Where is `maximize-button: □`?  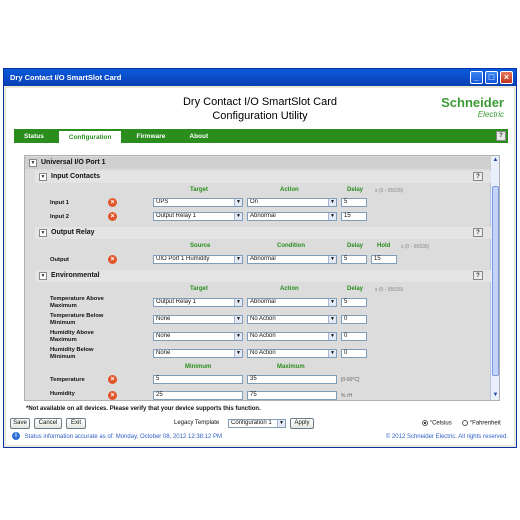
maximize-button: □ is located at coordinates (491, 77).